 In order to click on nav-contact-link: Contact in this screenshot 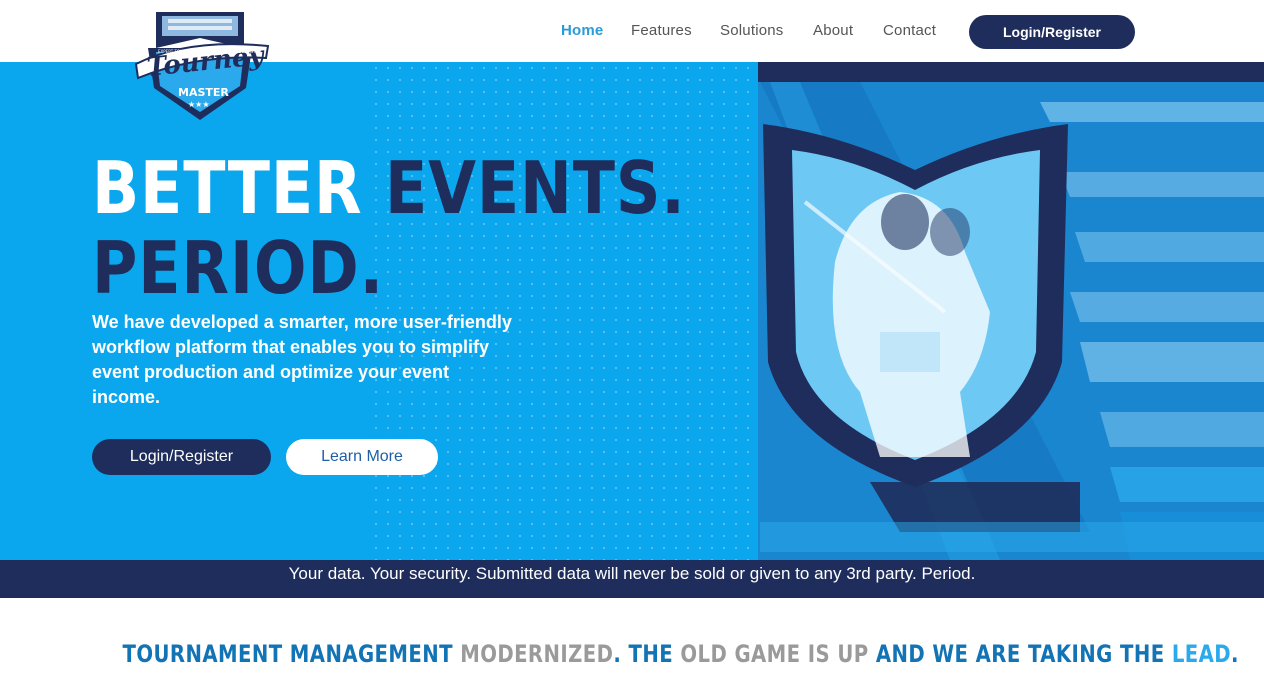, I will do `click(909, 30)`.